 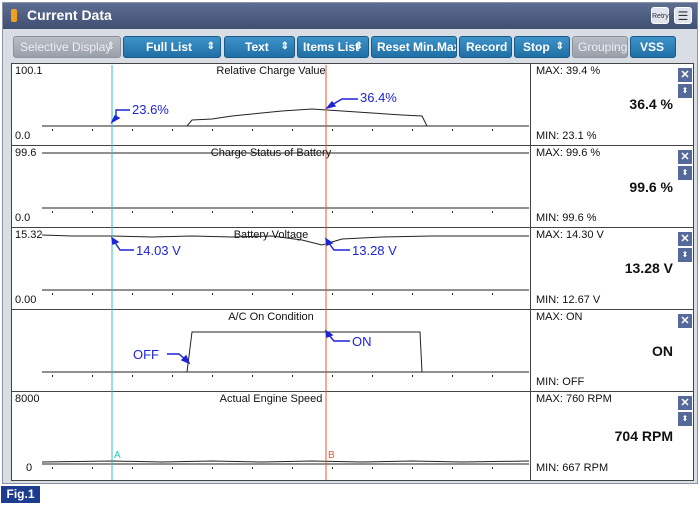 I want to click on window-title: Current Data, so click(x=69, y=15).